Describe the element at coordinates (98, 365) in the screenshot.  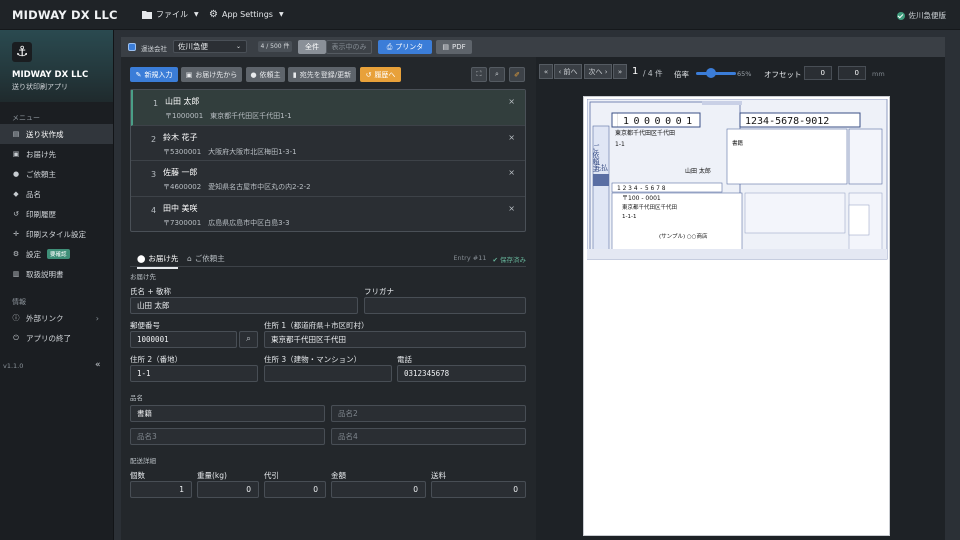
I see `collapse-sidebar-icon: «` at that location.